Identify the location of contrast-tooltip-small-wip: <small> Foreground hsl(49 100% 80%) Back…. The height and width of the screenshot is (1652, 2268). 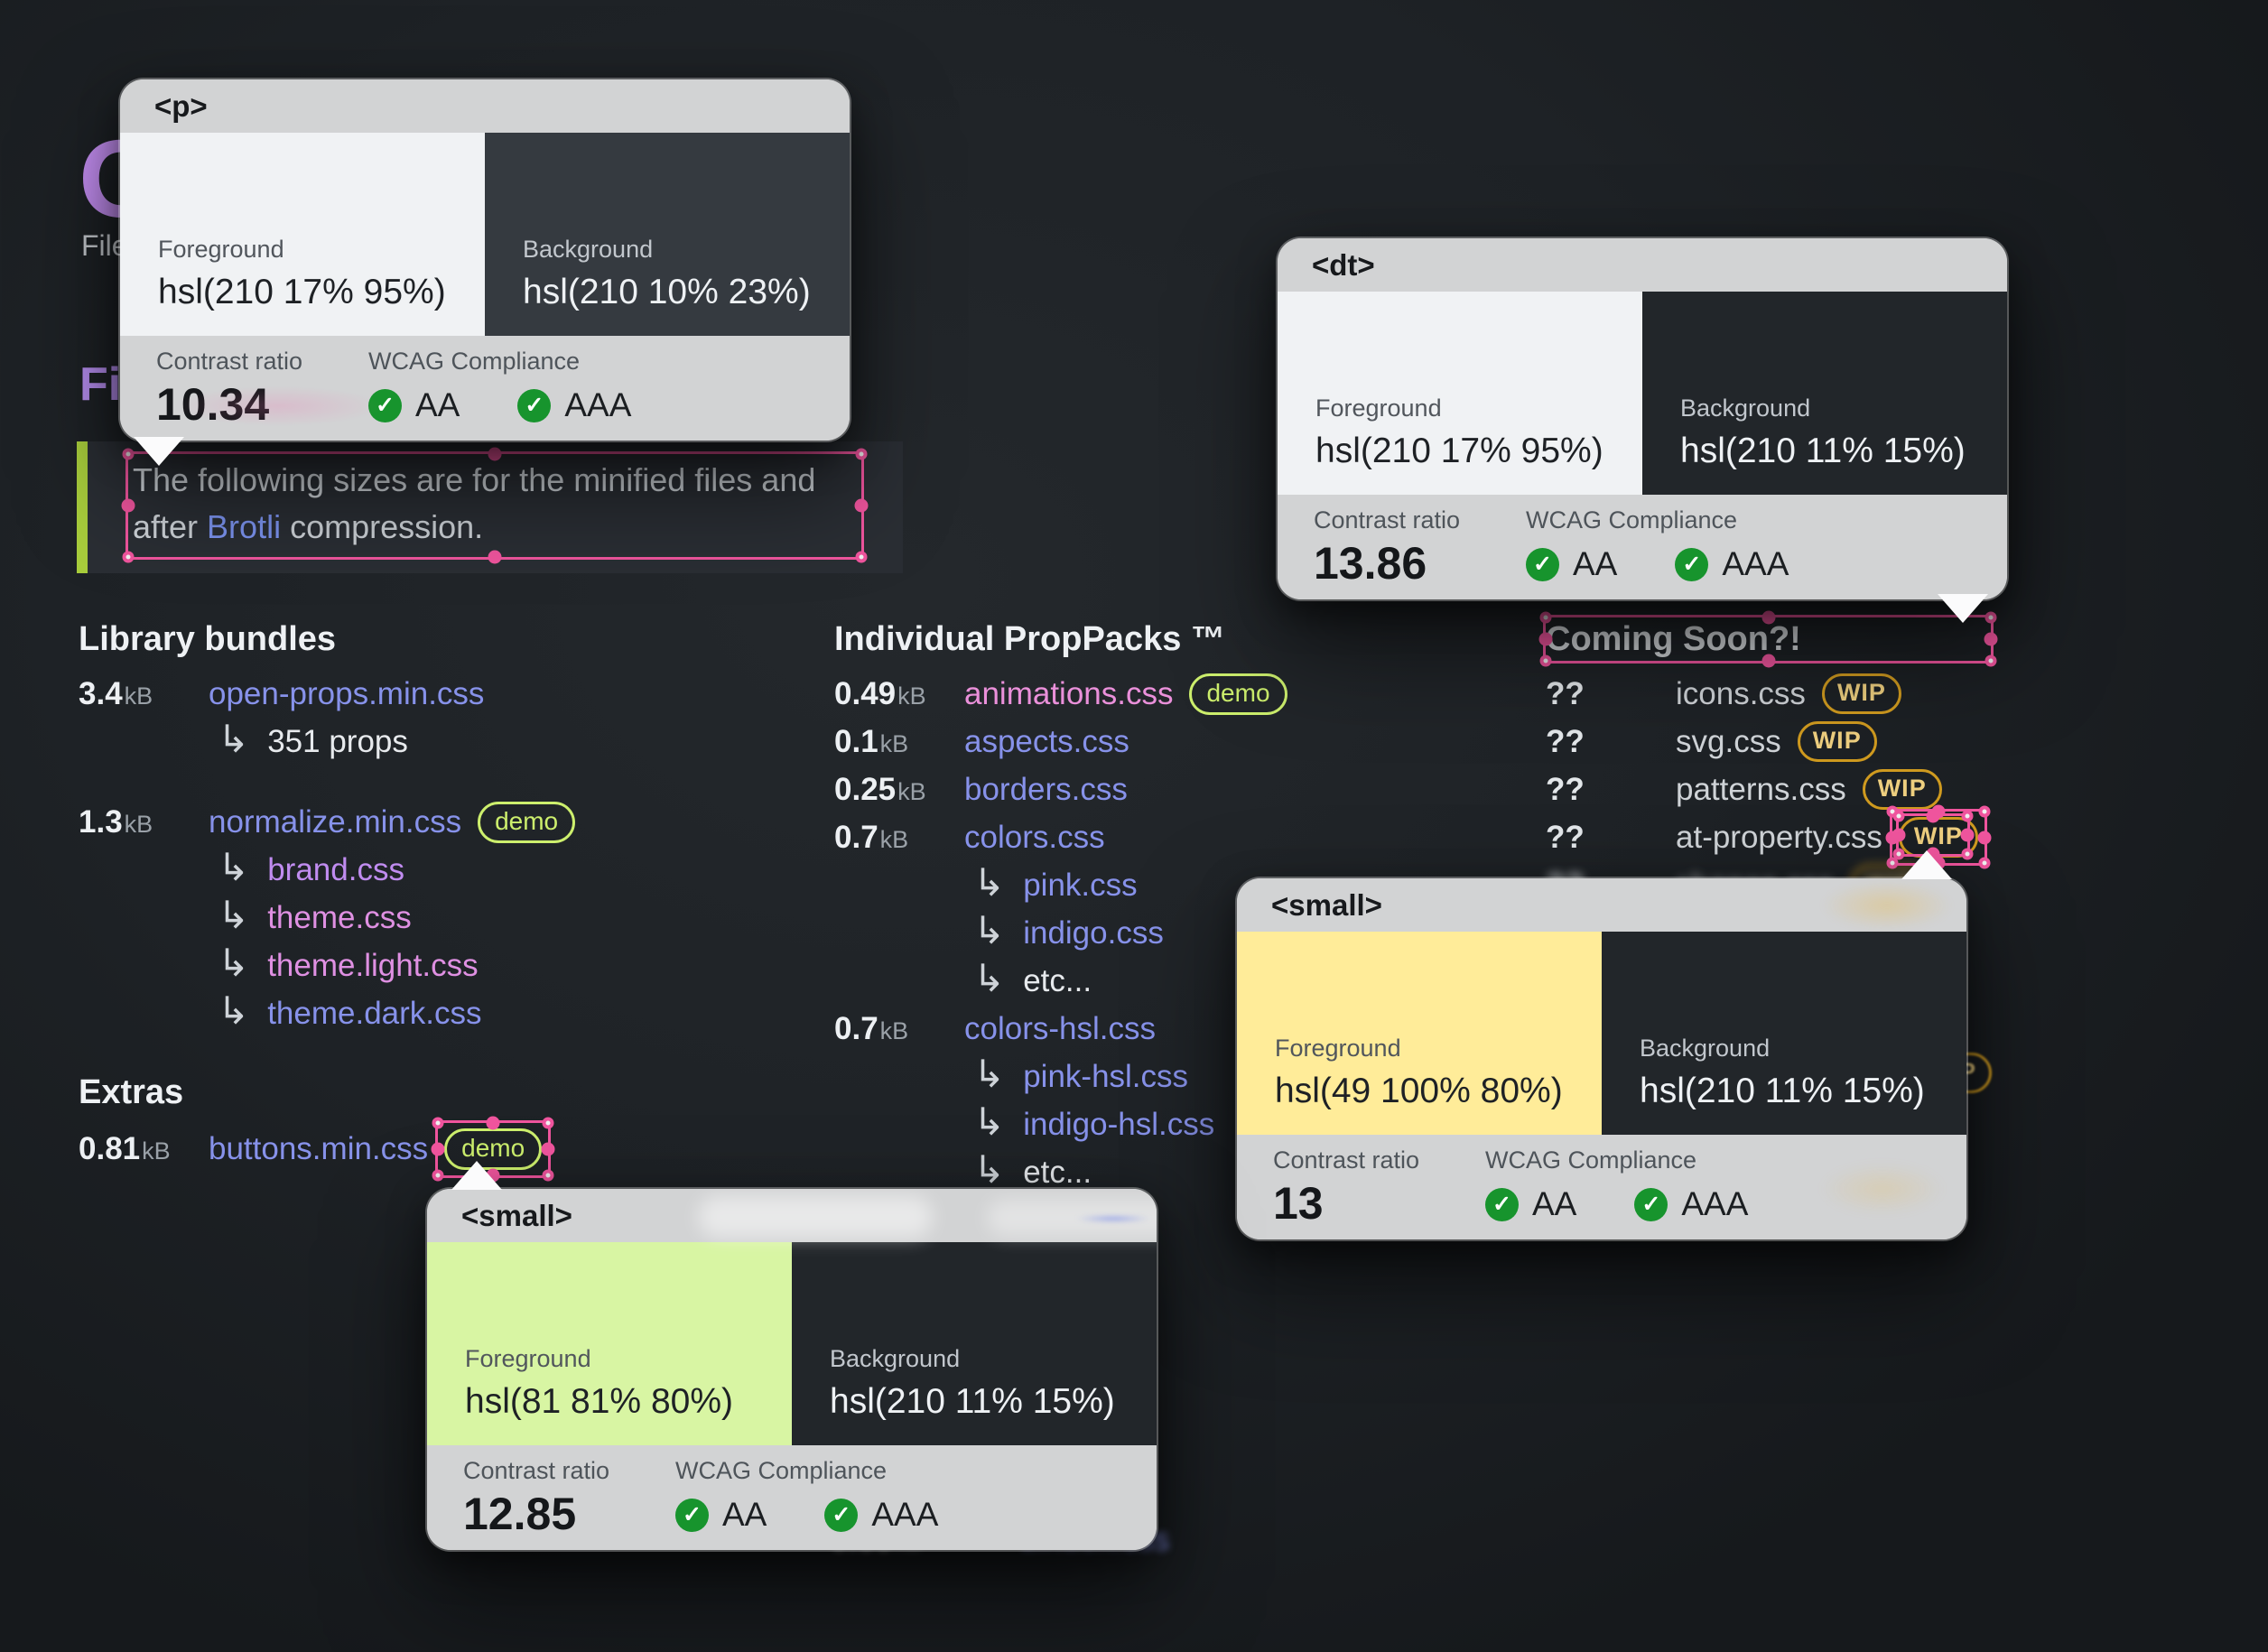
(1601, 1058).